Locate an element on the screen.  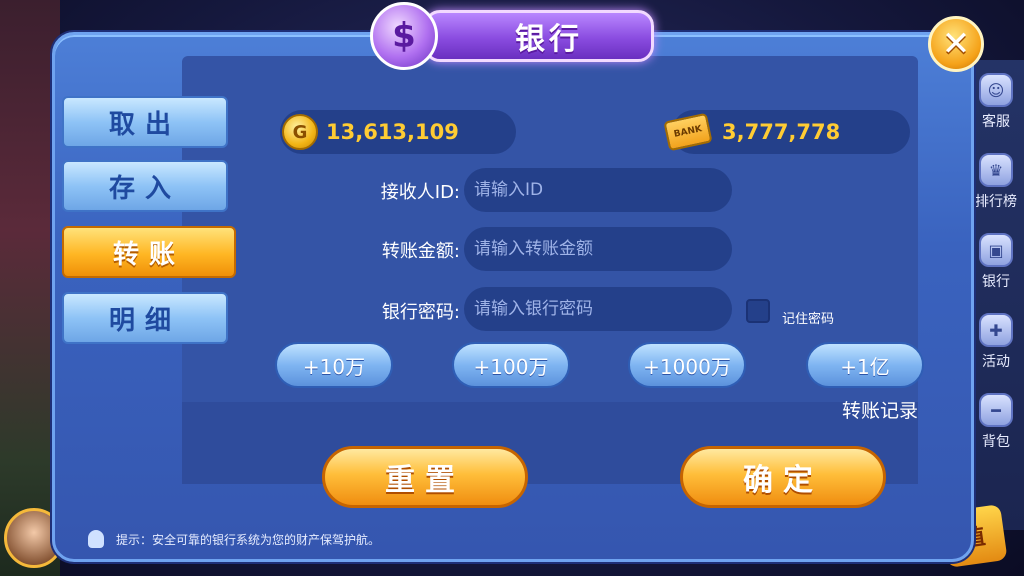
trophy-icon: ♛ is located at coordinates (996, 170).